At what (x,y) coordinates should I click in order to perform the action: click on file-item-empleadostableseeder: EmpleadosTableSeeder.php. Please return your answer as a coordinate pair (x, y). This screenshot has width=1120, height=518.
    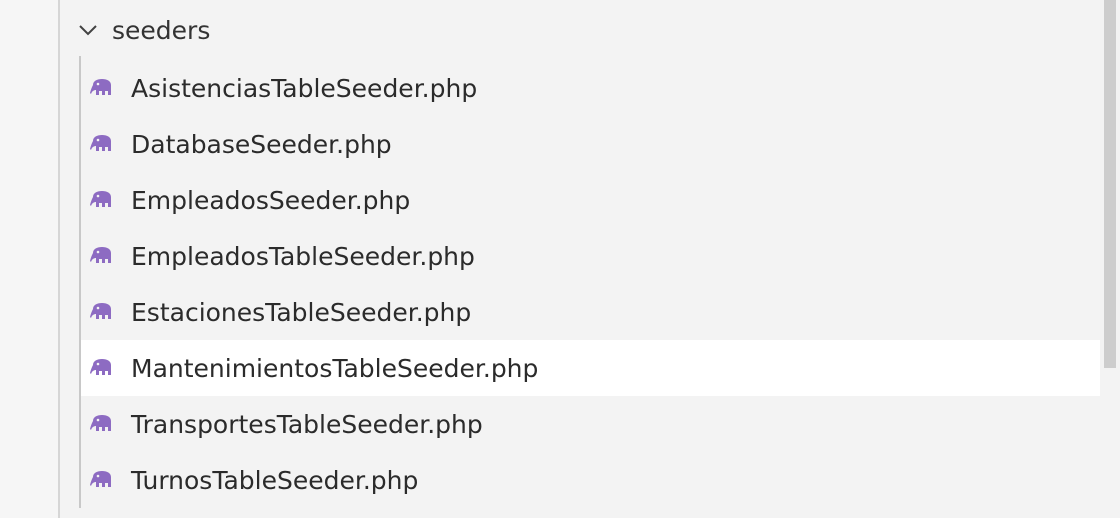
    Looking at the image, I should click on (590, 256).